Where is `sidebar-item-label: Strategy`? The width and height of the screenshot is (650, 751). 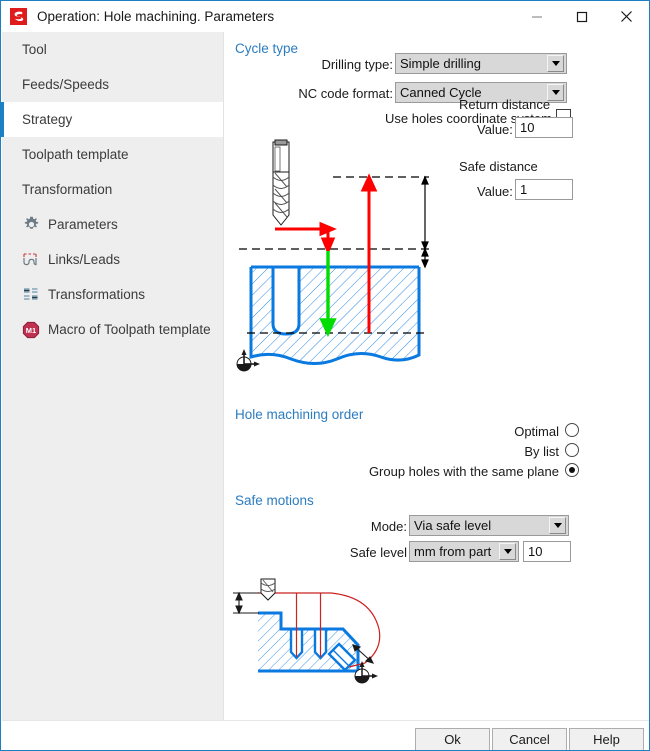 sidebar-item-label: Strategy is located at coordinates (47, 119).